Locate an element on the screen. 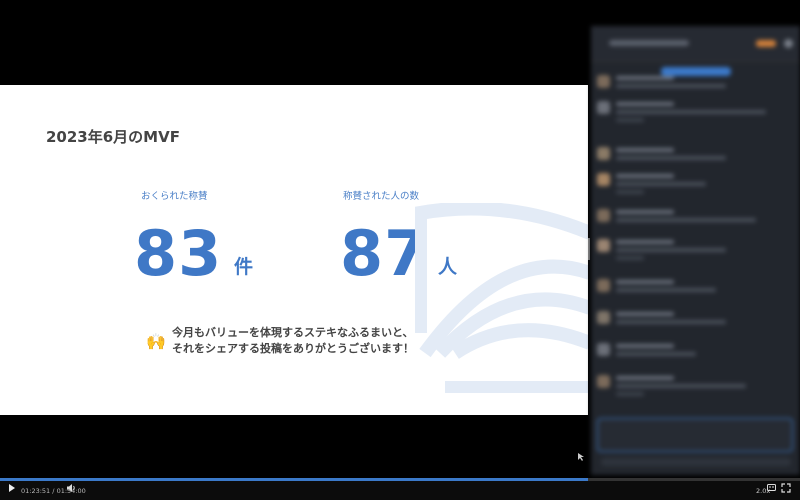 The width and height of the screenshot is (800, 500). seek-bar is located at coordinates (400, 479).